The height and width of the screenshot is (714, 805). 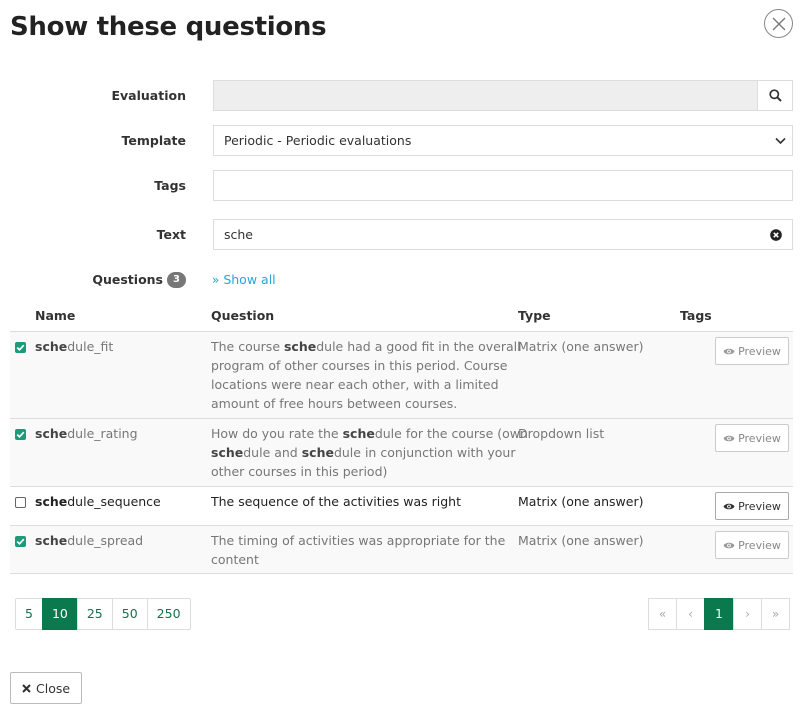 What do you see at coordinates (485, 95) in the screenshot?
I see `evaluation-field` at bounding box center [485, 95].